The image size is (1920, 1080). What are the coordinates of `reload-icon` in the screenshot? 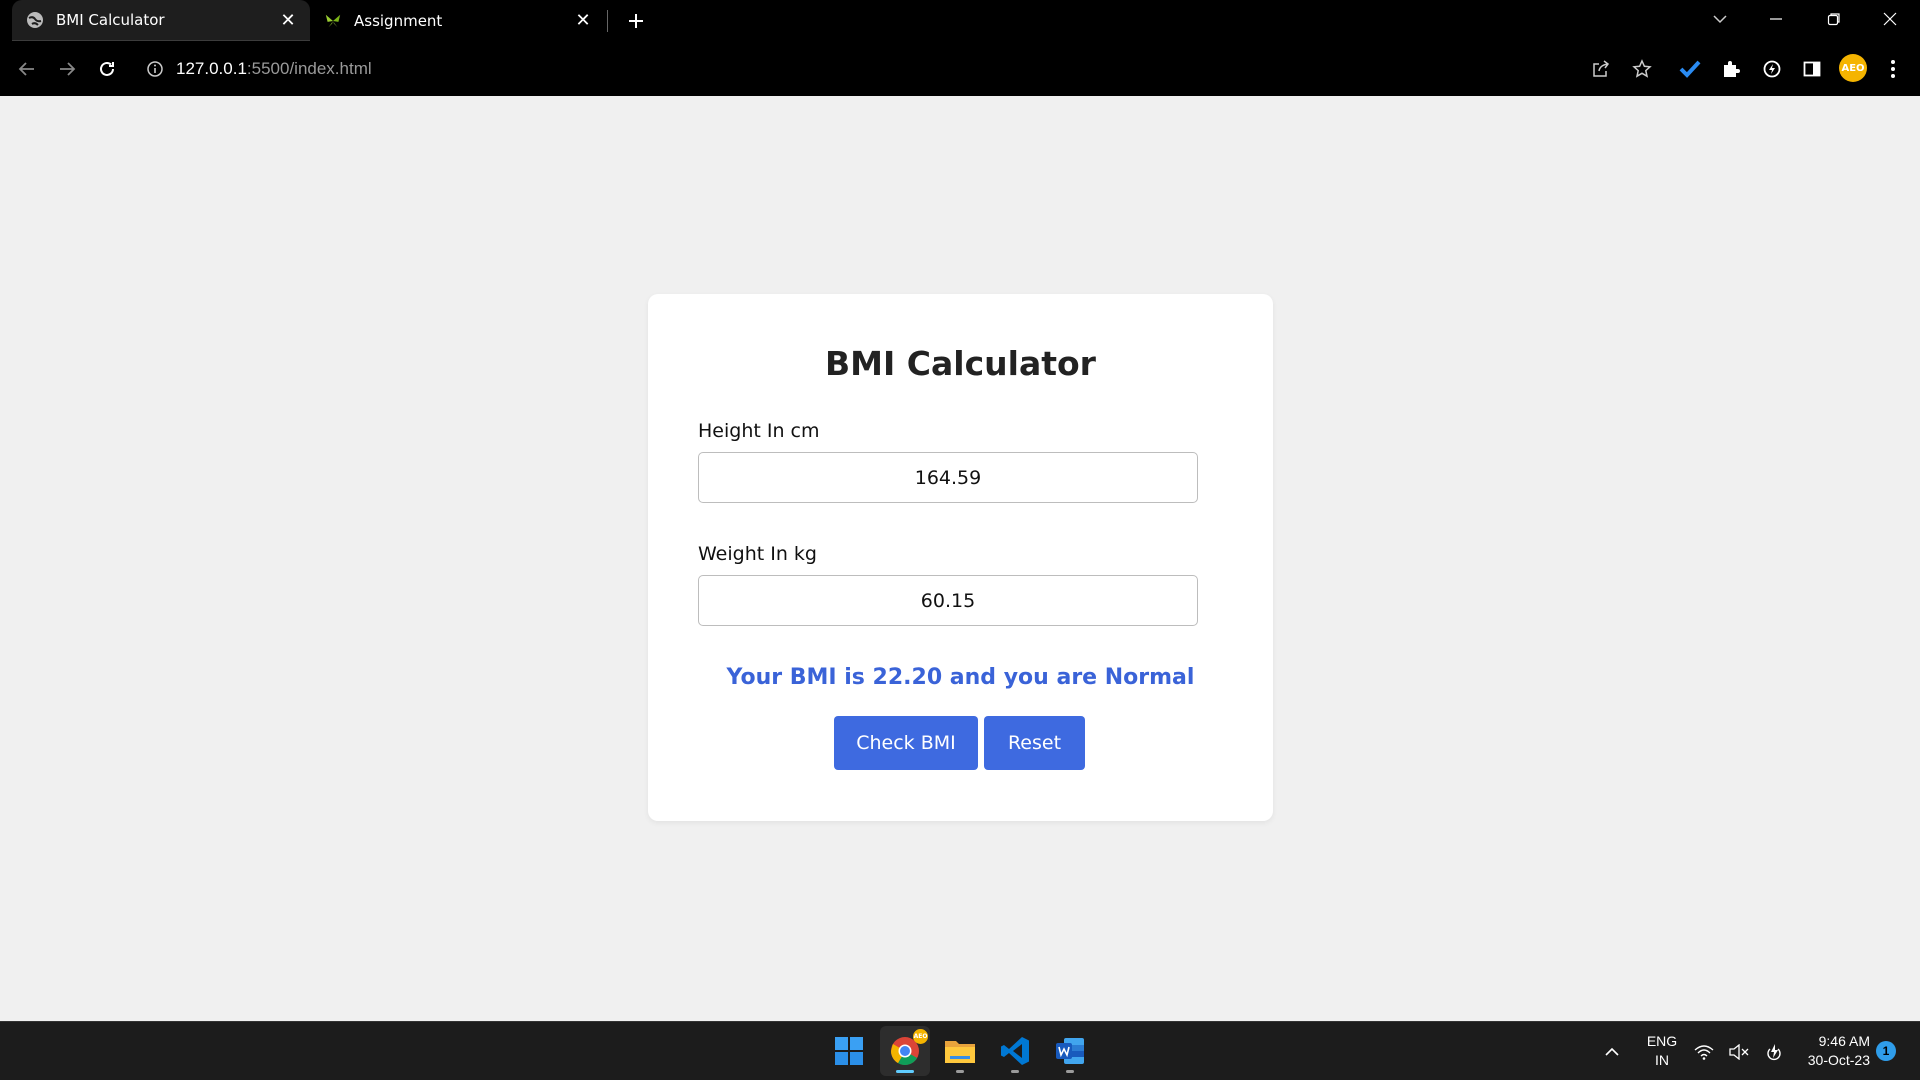 It's located at (107, 69).